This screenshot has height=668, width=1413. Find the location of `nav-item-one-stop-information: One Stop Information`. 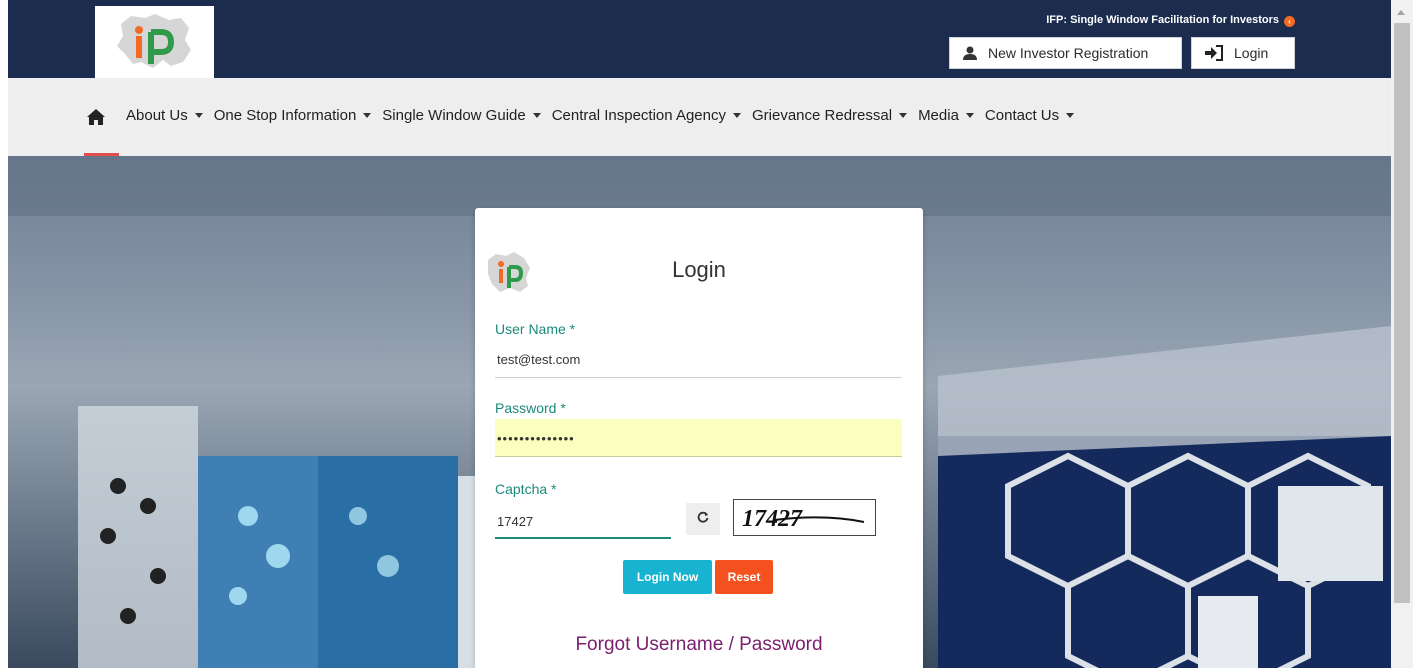

nav-item-one-stop-information: One Stop Information is located at coordinates (293, 115).